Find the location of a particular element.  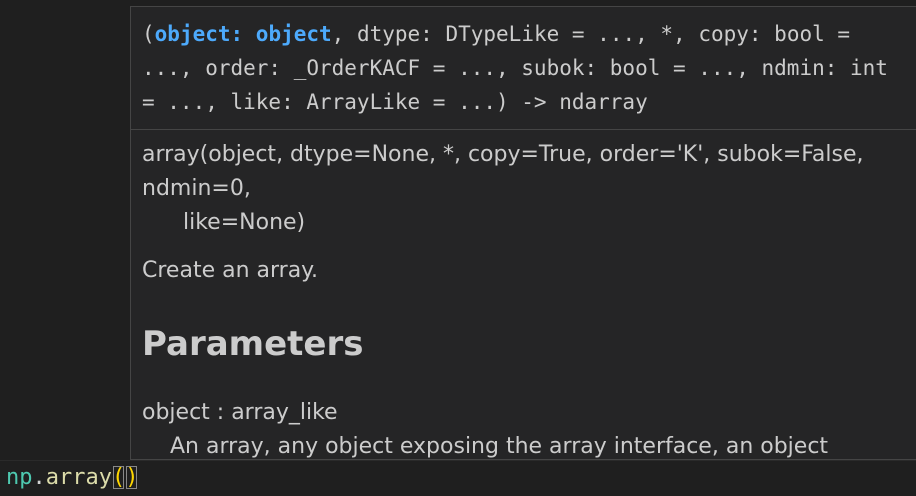

close-paren-token: ) is located at coordinates (131, 477).